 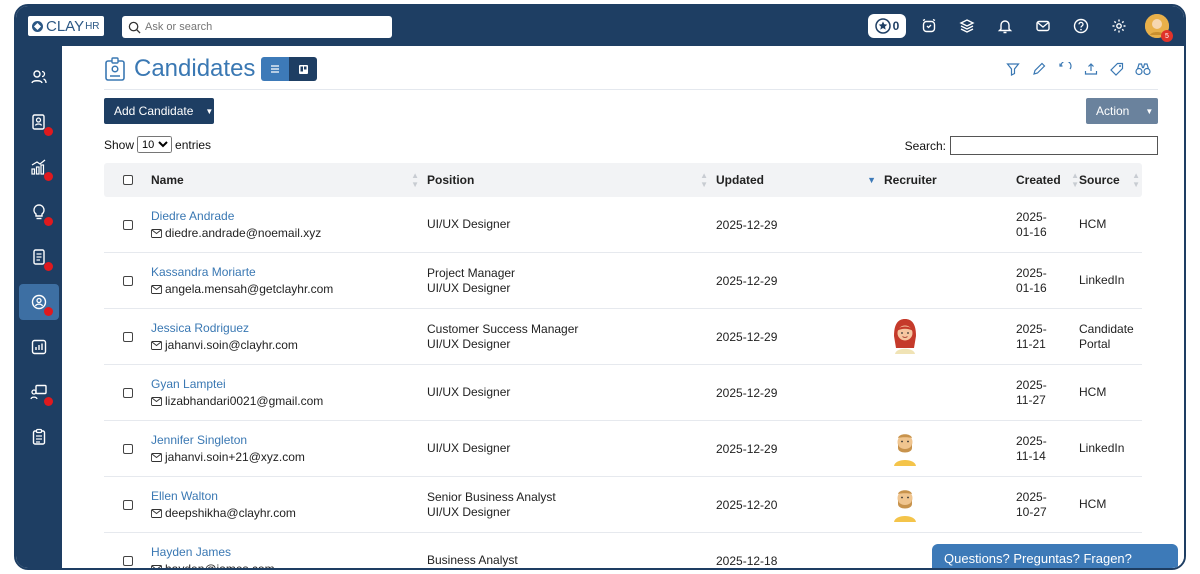 I want to click on global-search-input, so click(x=260, y=27).